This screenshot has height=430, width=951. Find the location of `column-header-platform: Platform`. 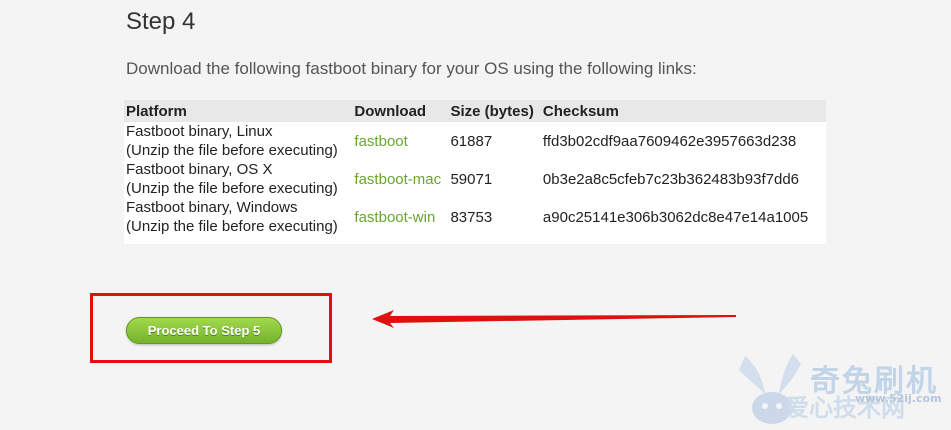

column-header-platform: Platform is located at coordinates (238, 111).